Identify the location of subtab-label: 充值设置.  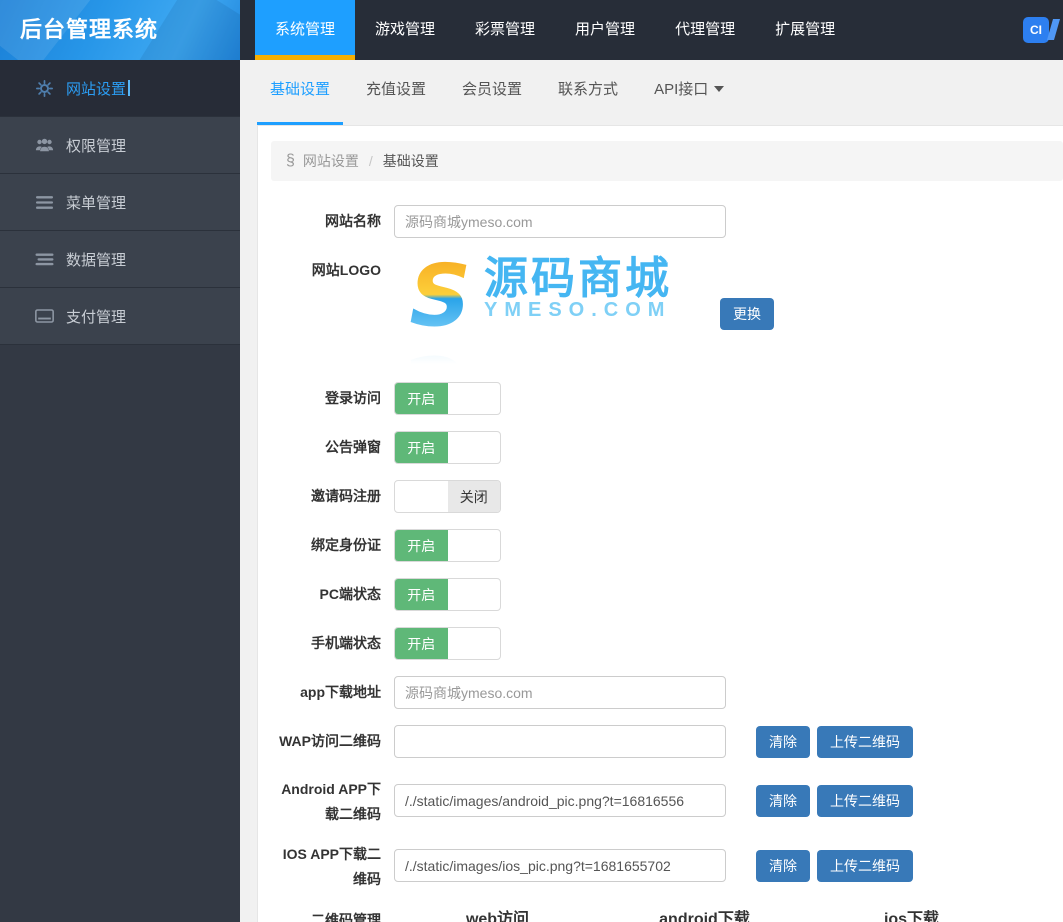
(396, 89).